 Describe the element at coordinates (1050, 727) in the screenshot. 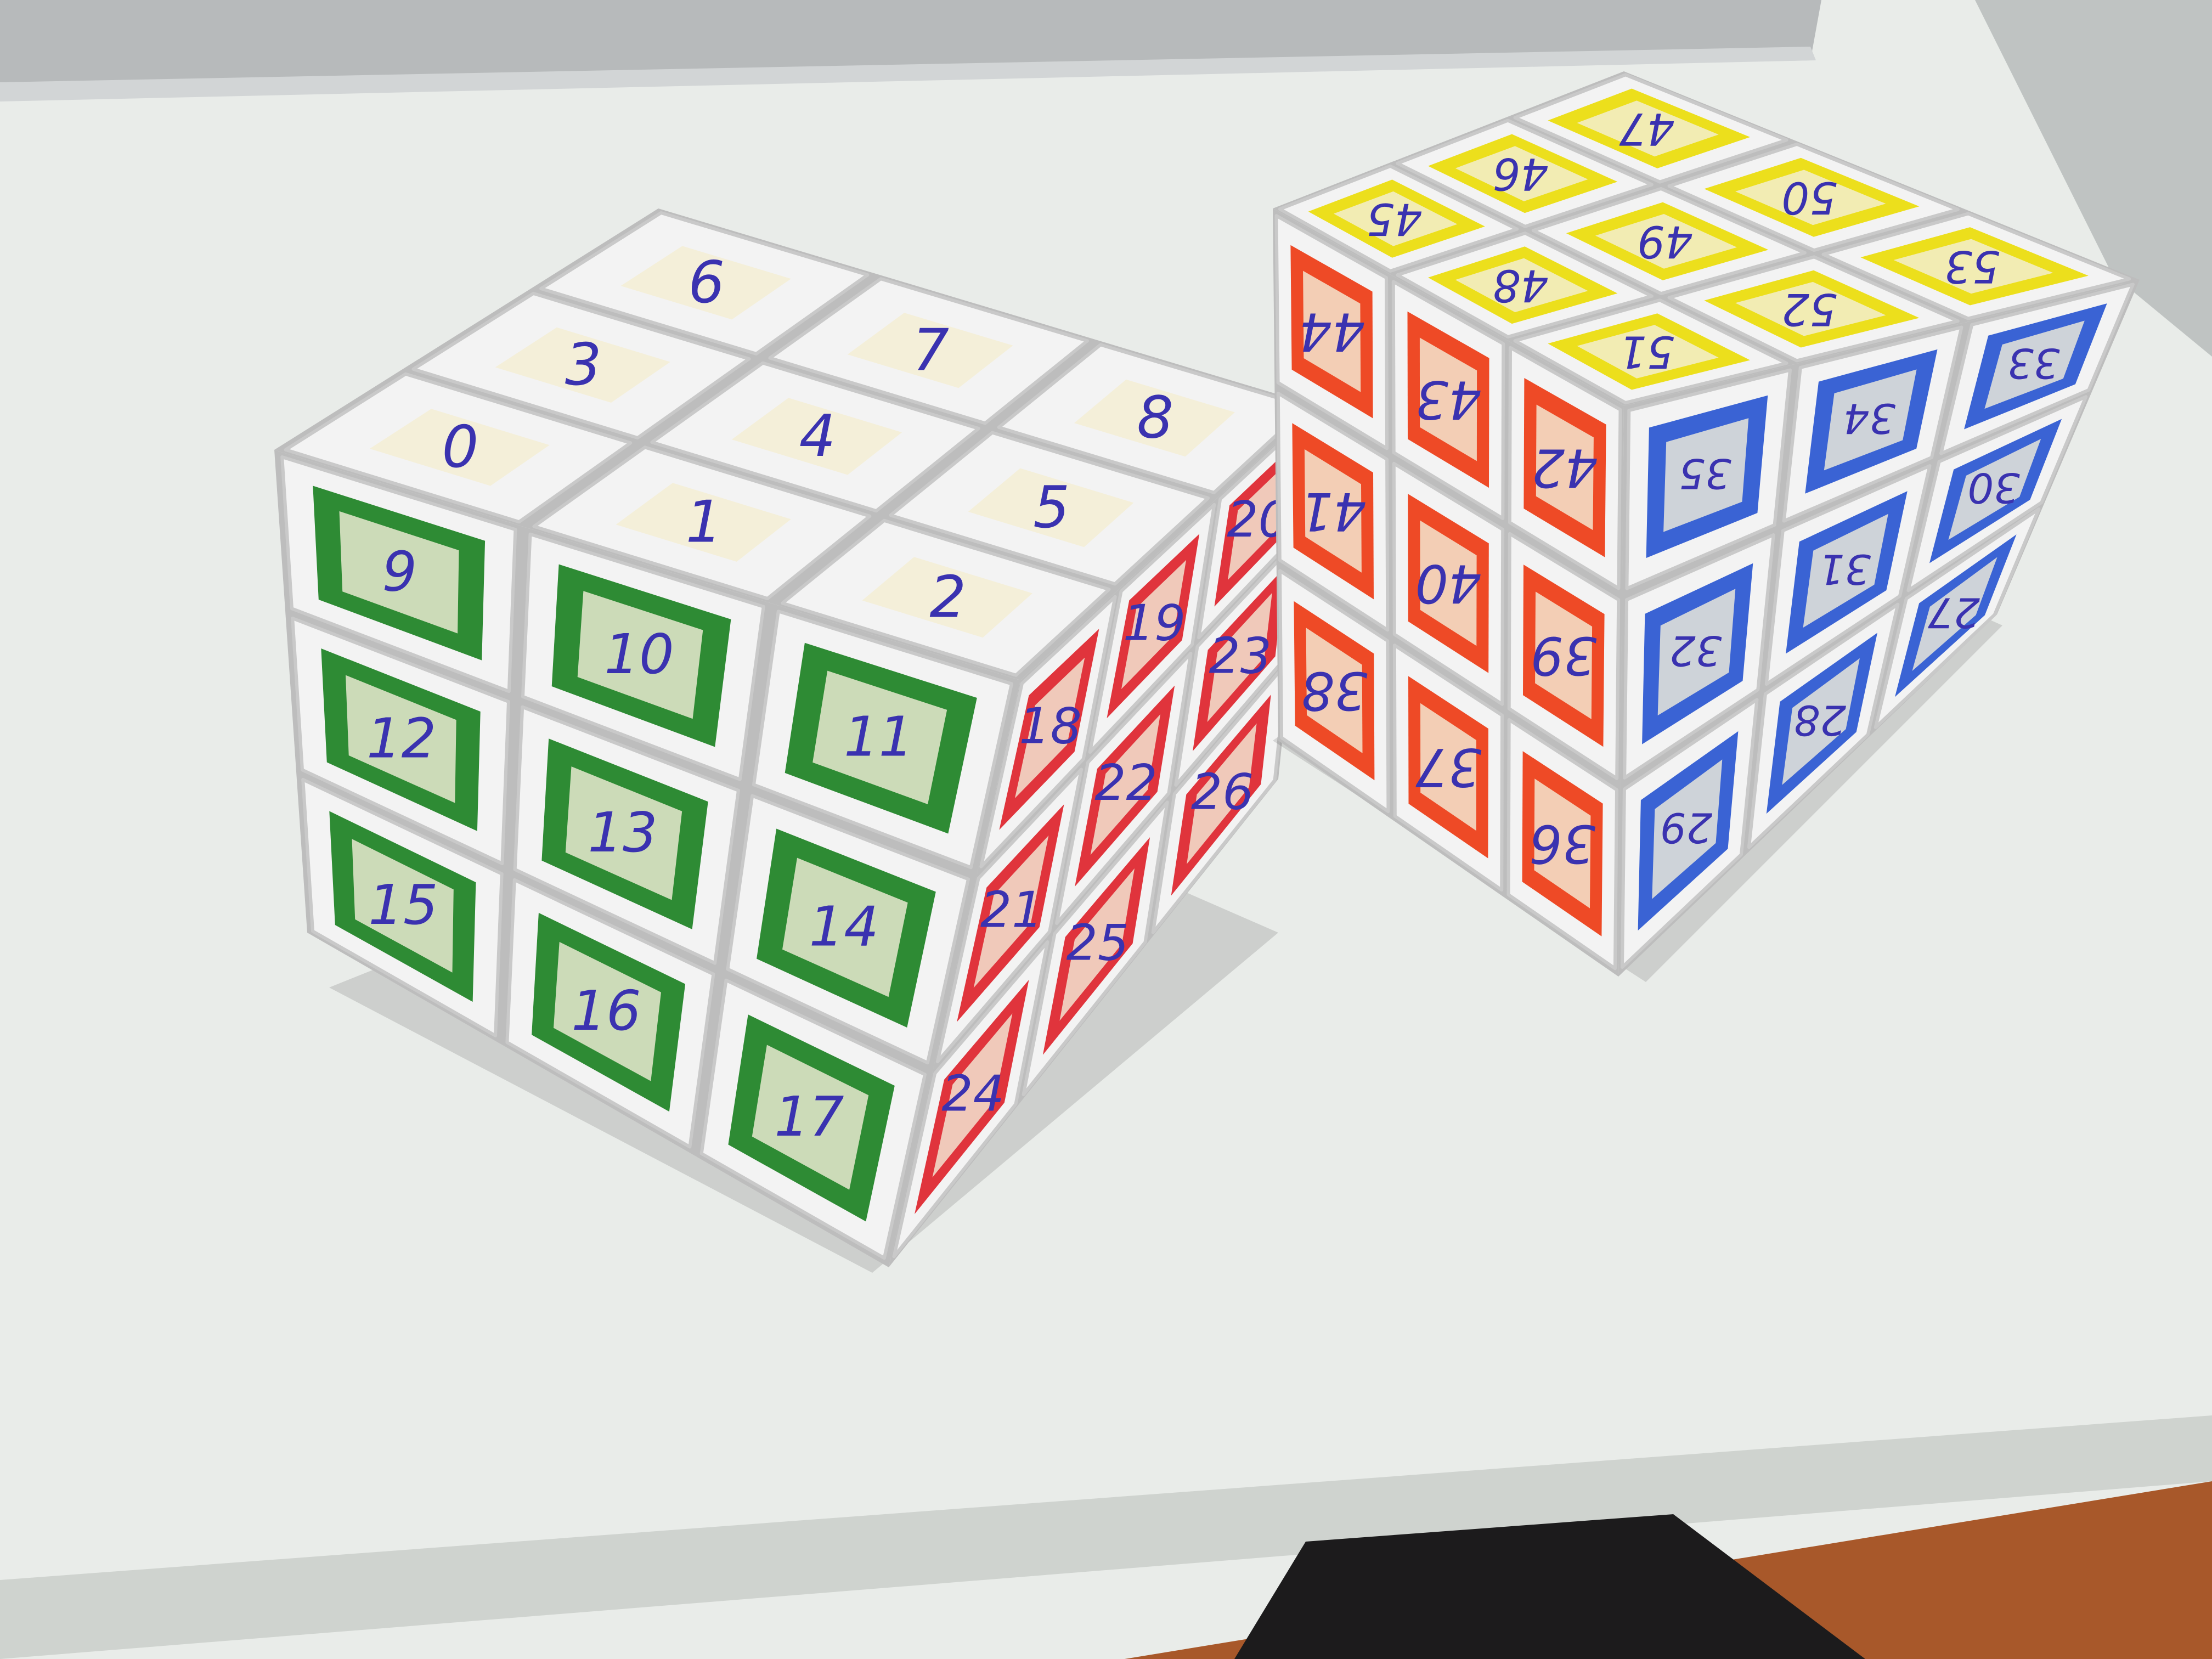

I see `facelet-number: 18` at that location.